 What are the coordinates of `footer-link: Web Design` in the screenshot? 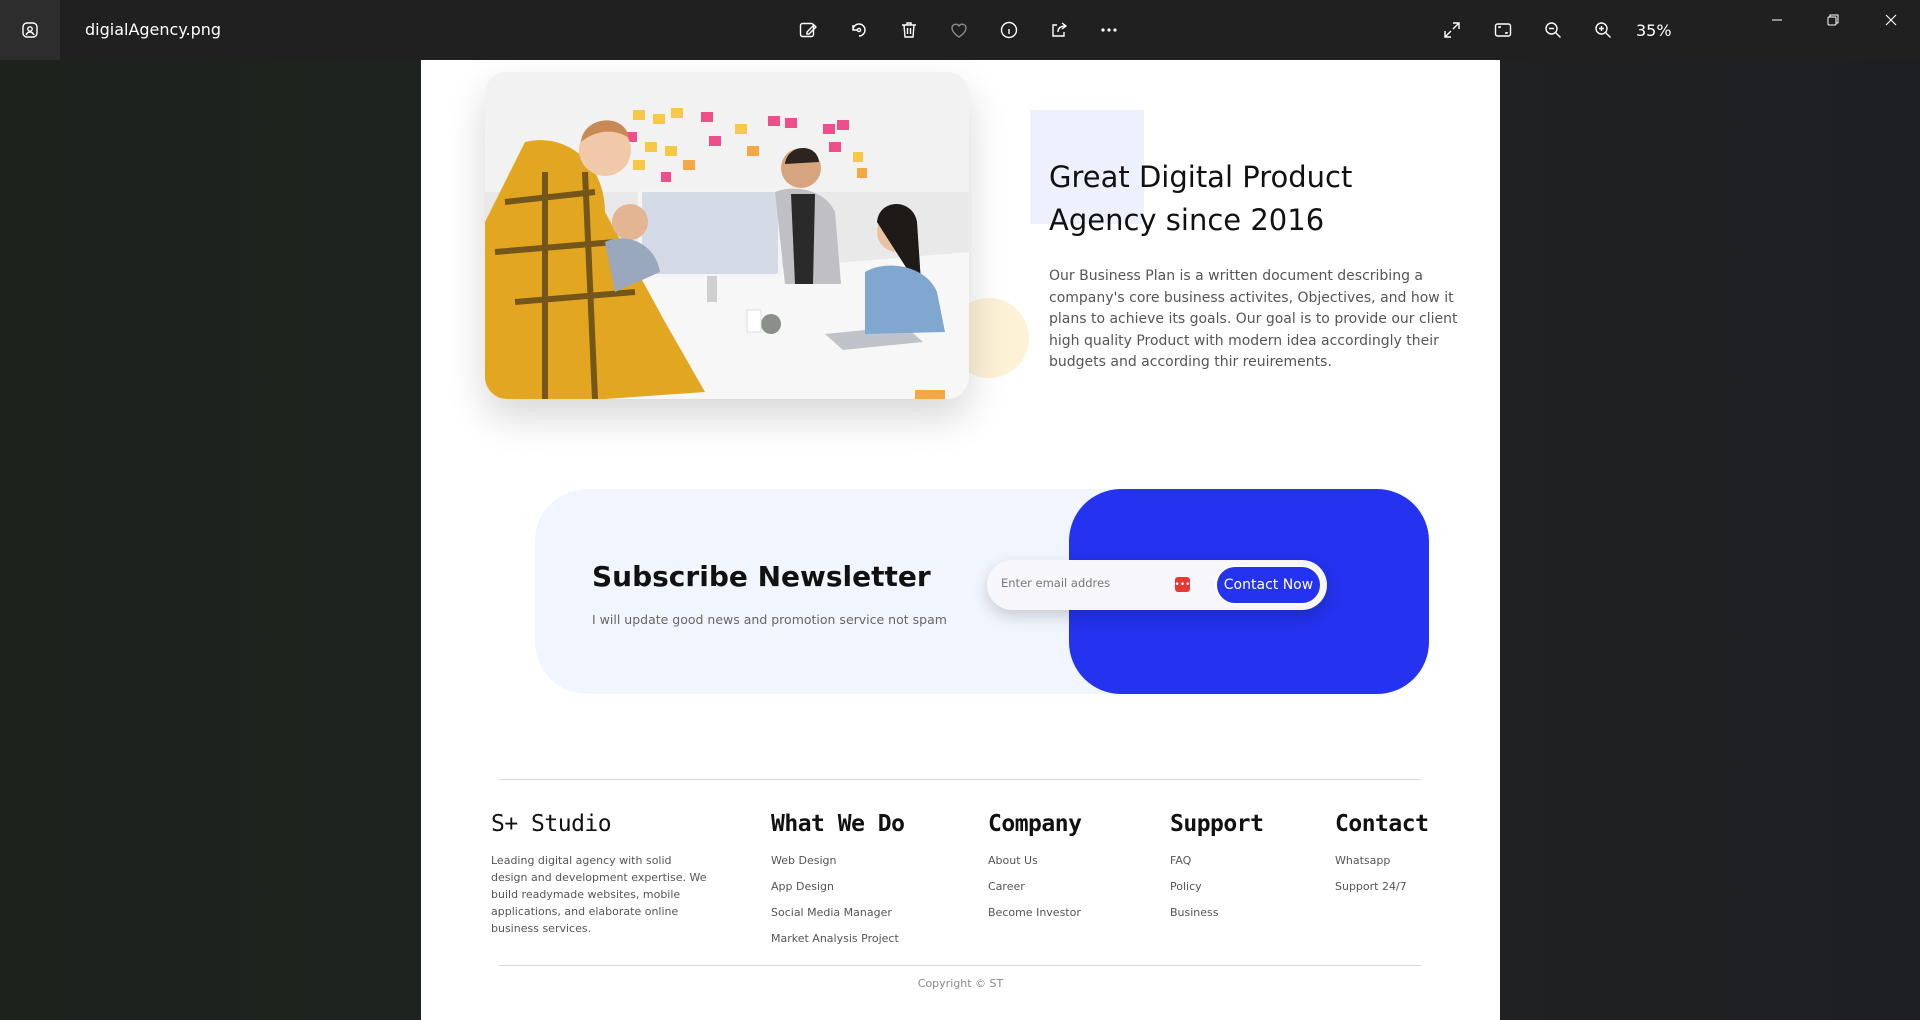 It's located at (835, 865).